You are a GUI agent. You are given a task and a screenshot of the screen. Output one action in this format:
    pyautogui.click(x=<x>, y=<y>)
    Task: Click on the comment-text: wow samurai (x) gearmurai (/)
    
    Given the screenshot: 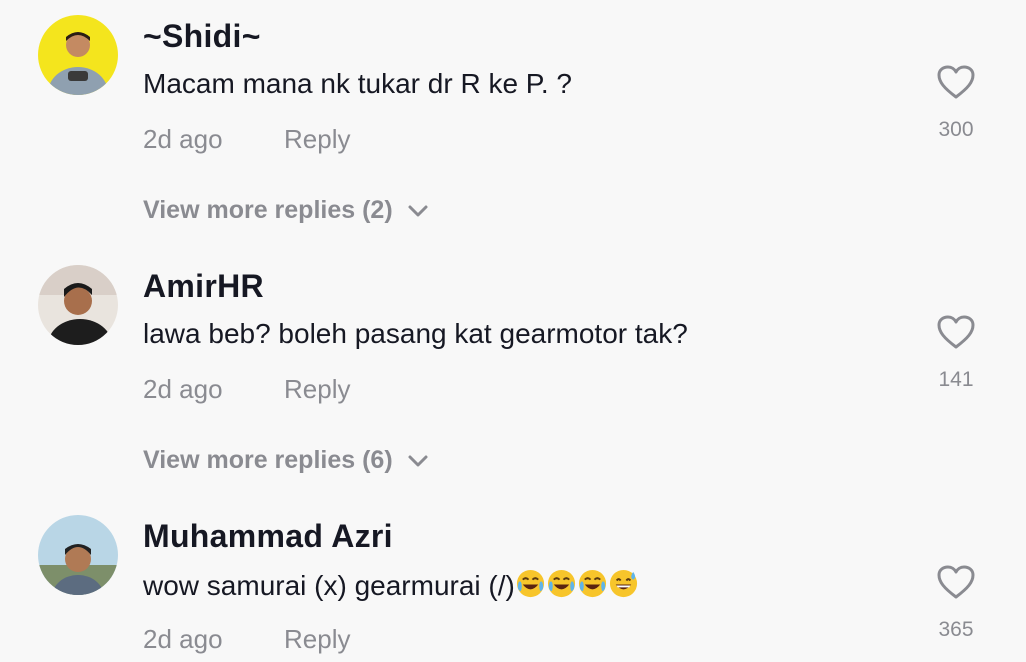 What is the action you would take?
    pyautogui.click(x=391, y=587)
    